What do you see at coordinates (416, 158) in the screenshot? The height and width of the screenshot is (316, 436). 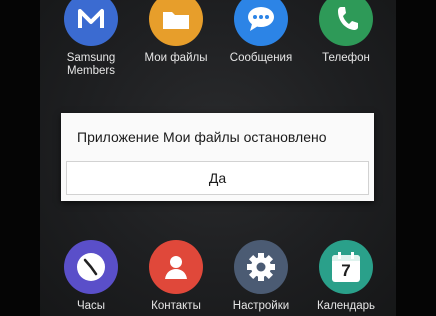 I see `screen-bezel-right` at bounding box center [416, 158].